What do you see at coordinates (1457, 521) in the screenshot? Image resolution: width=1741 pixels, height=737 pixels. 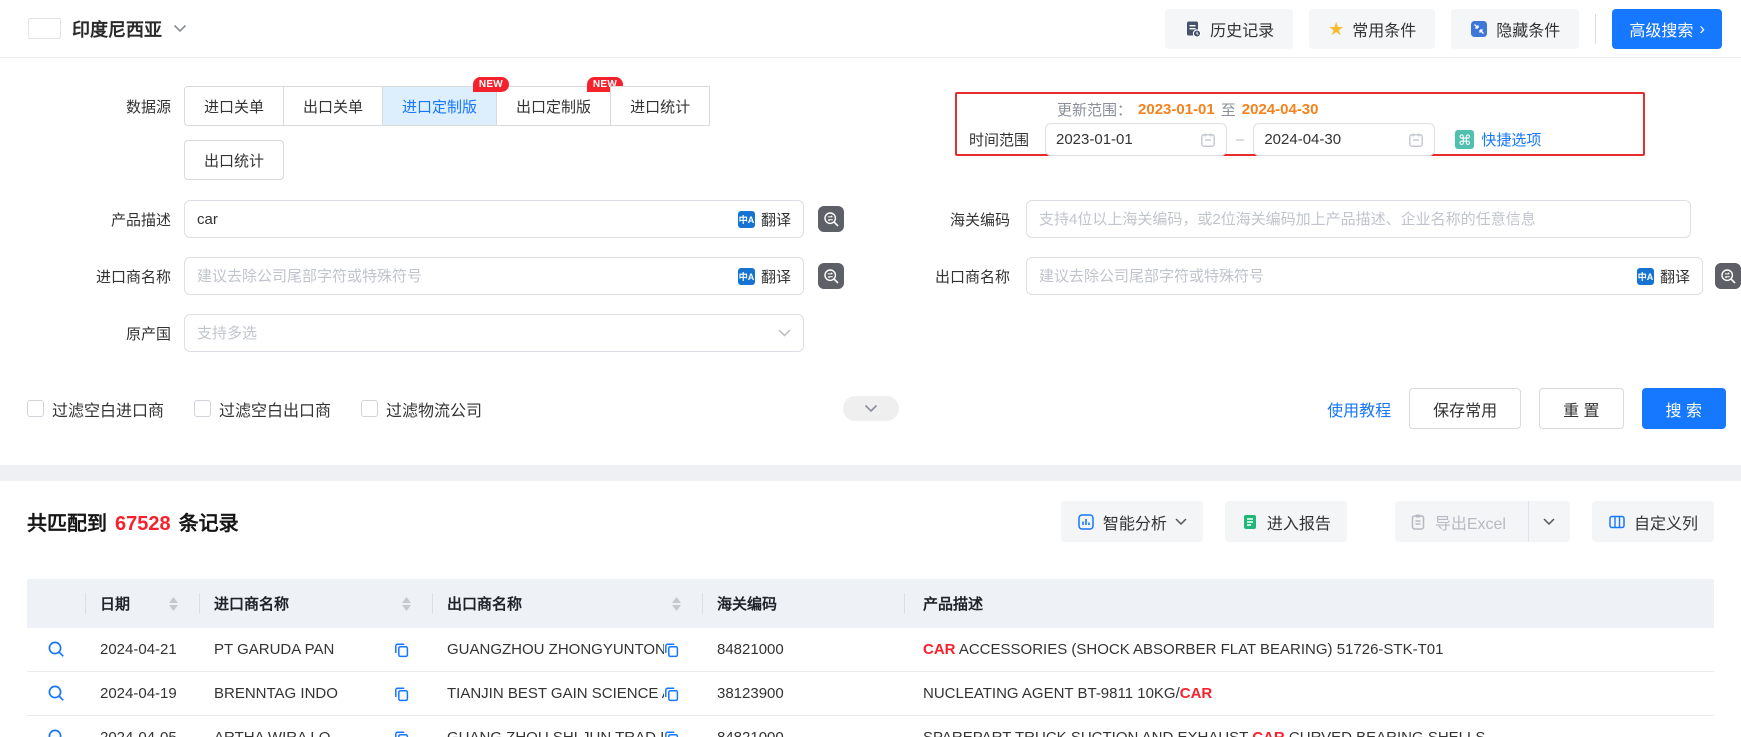 I see `export-excel-button: 导出Excel` at bounding box center [1457, 521].